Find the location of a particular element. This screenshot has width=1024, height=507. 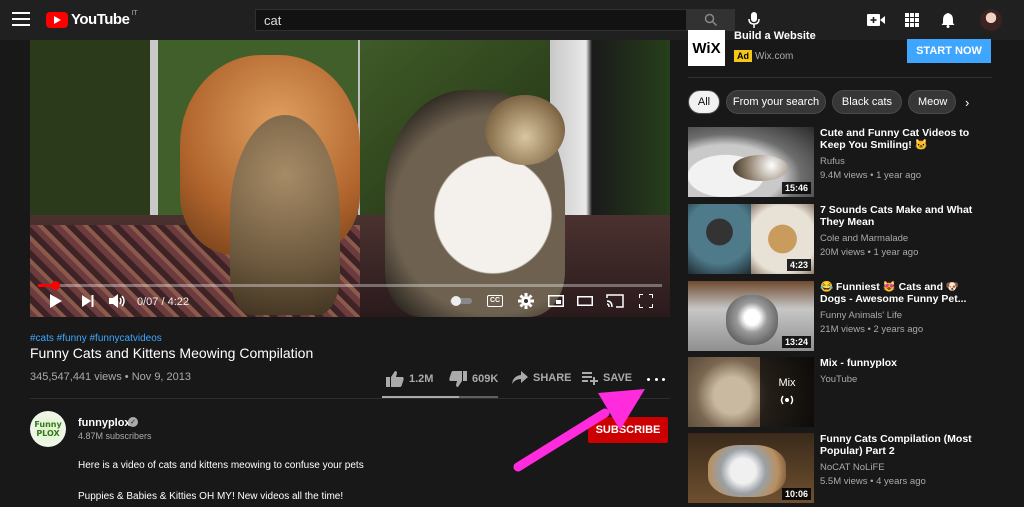

surprised-cat is located at coordinates (752, 320).